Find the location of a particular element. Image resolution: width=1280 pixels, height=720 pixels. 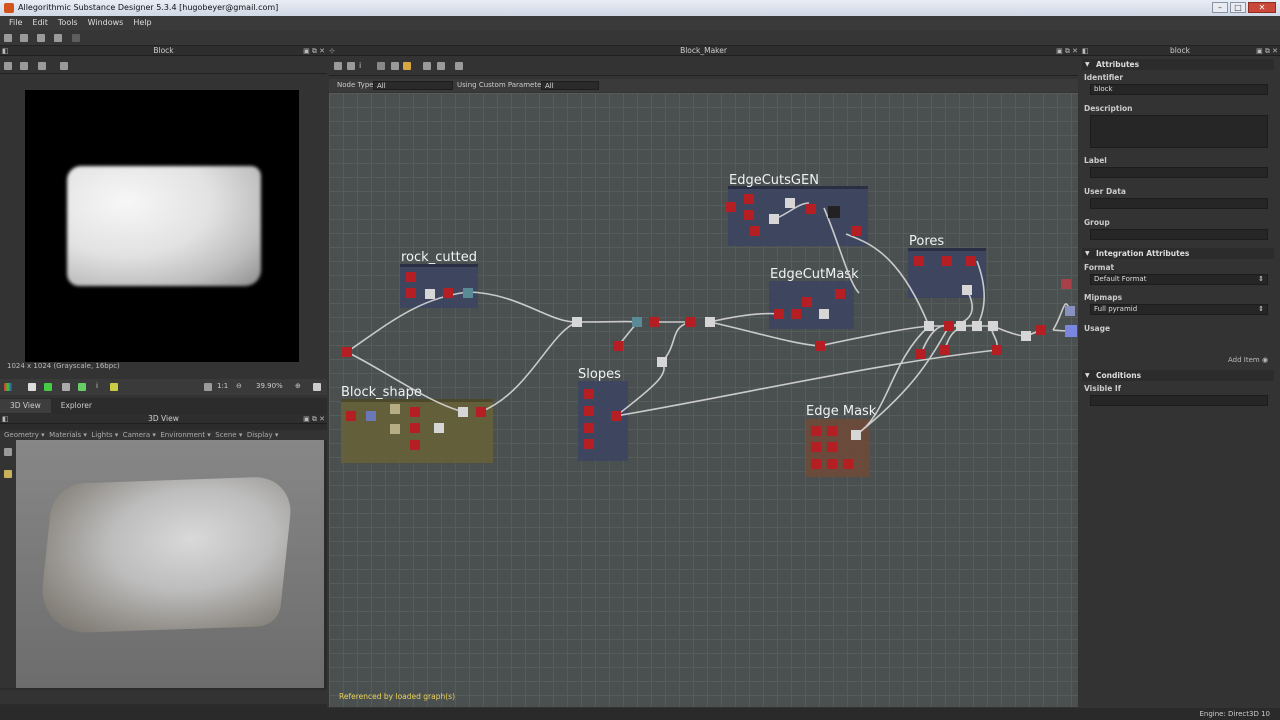

histogram-icon is located at coordinates (114, 387).